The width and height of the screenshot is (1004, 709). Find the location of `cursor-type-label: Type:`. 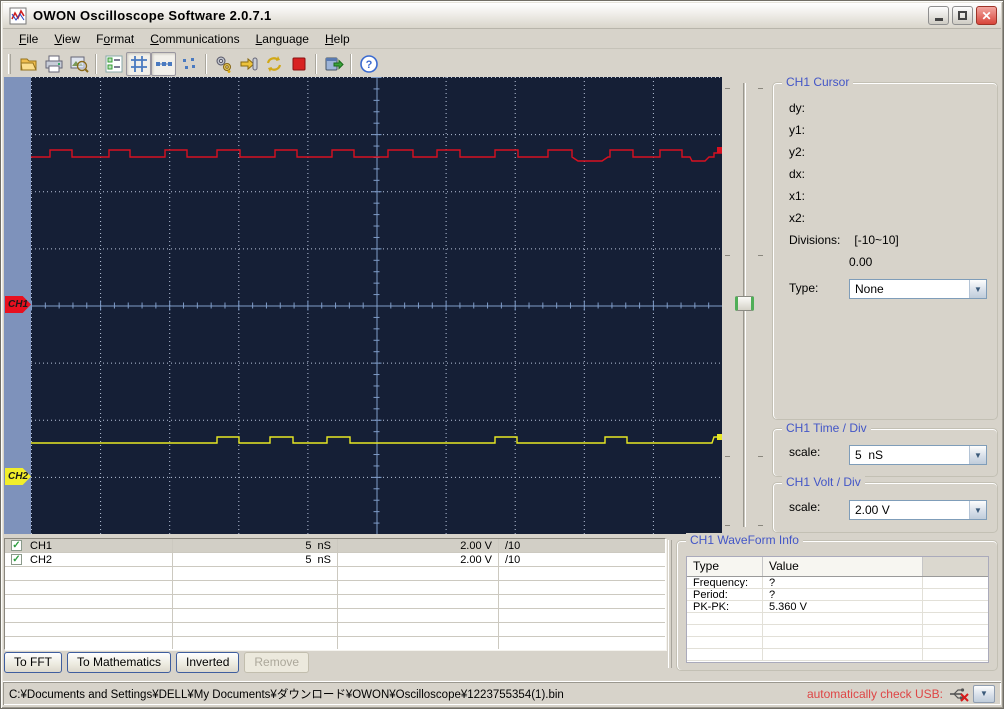

cursor-type-label: Type: is located at coordinates (804, 288).